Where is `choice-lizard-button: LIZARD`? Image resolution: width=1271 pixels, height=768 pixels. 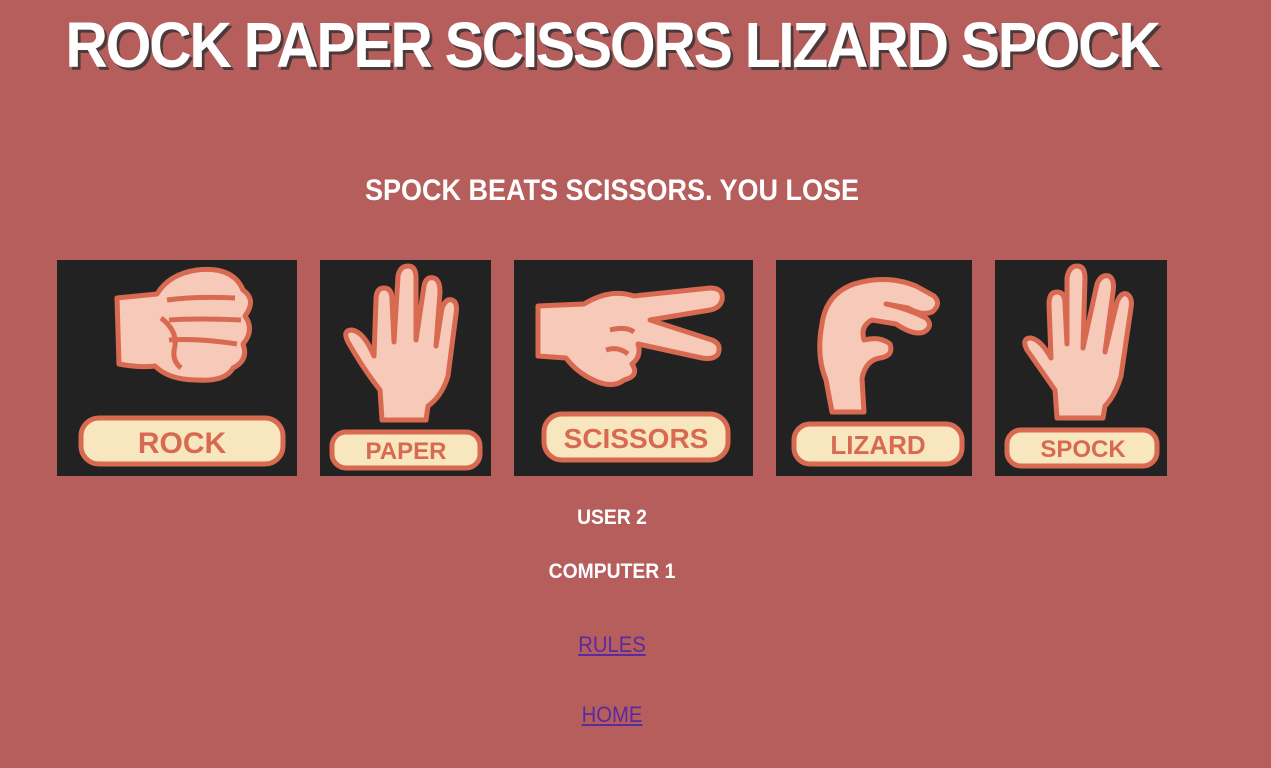 choice-lizard-button: LIZARD is located at coordinates (874, 368).